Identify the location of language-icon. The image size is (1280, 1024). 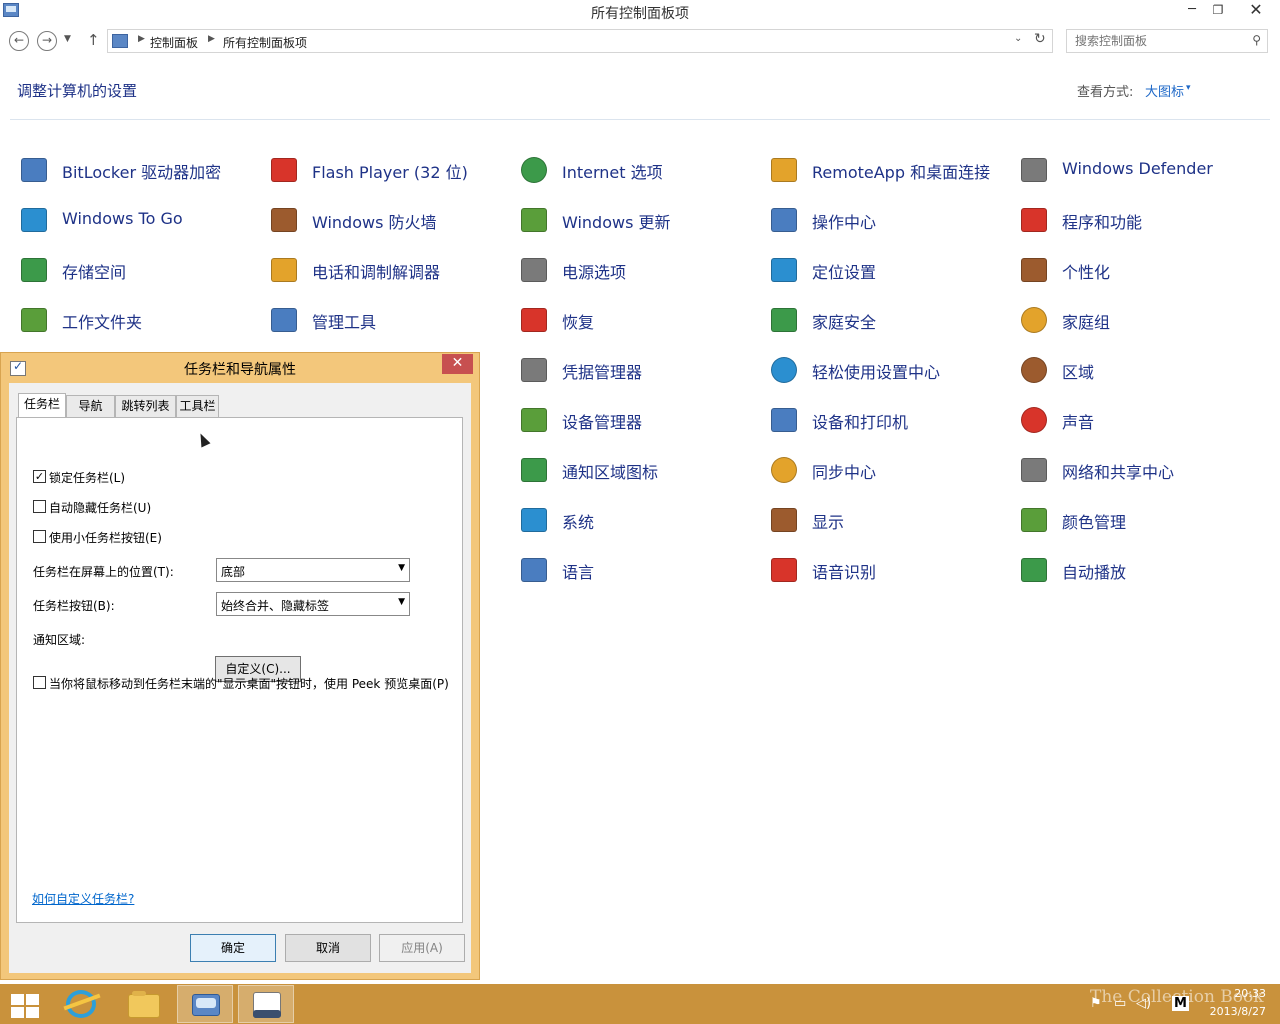
(534, 570).